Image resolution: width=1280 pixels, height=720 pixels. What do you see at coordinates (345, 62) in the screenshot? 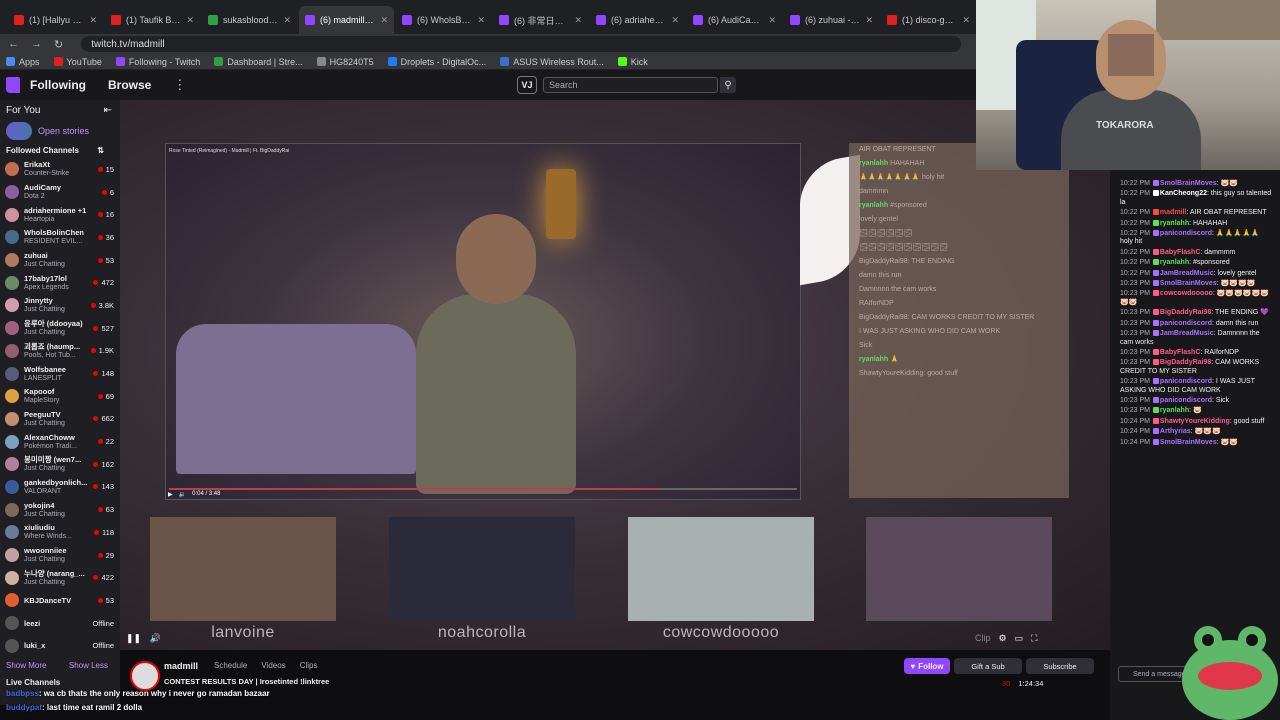
I see `bookmark-item: HG8240T5` at bounding box center [345, 62].